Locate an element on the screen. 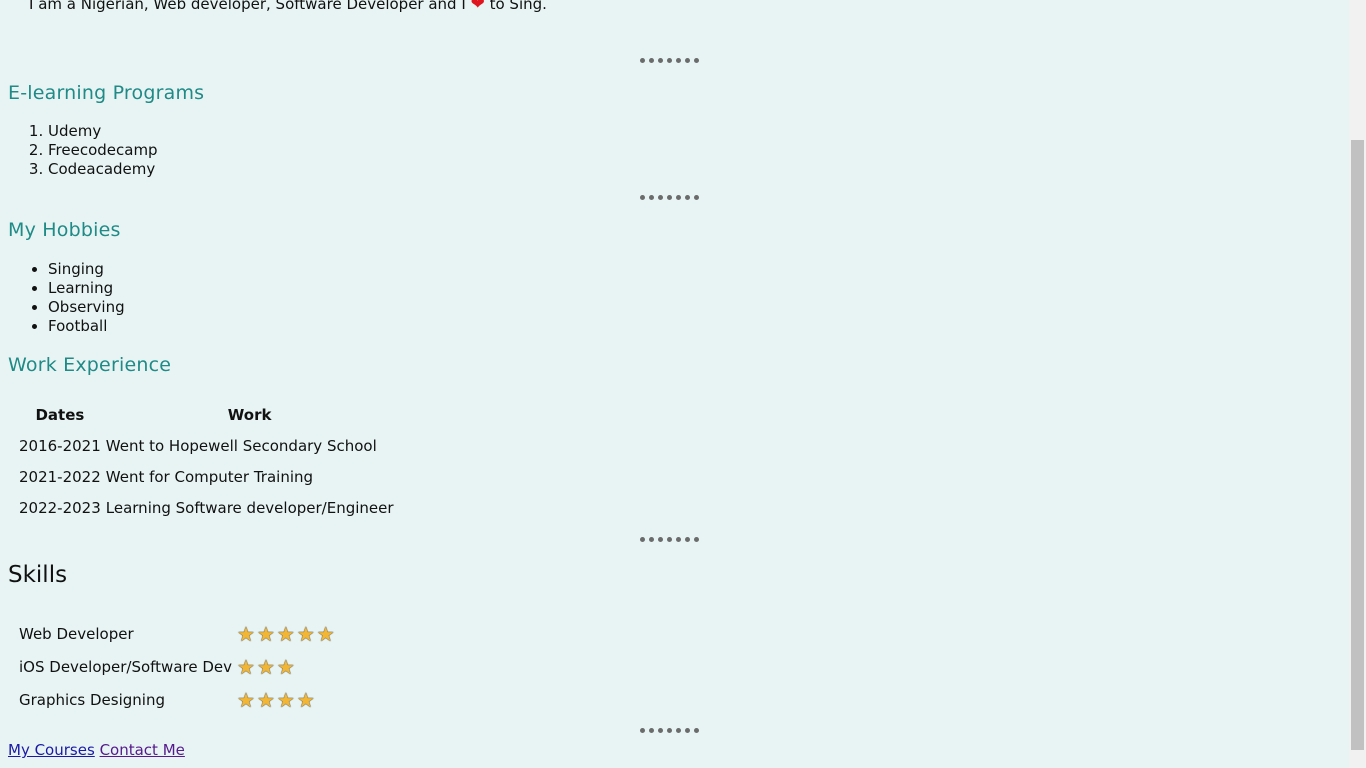 The width and height of the screenshot is (1366, 768). heart-icon: ❤ is located at coordinates (477, 7).